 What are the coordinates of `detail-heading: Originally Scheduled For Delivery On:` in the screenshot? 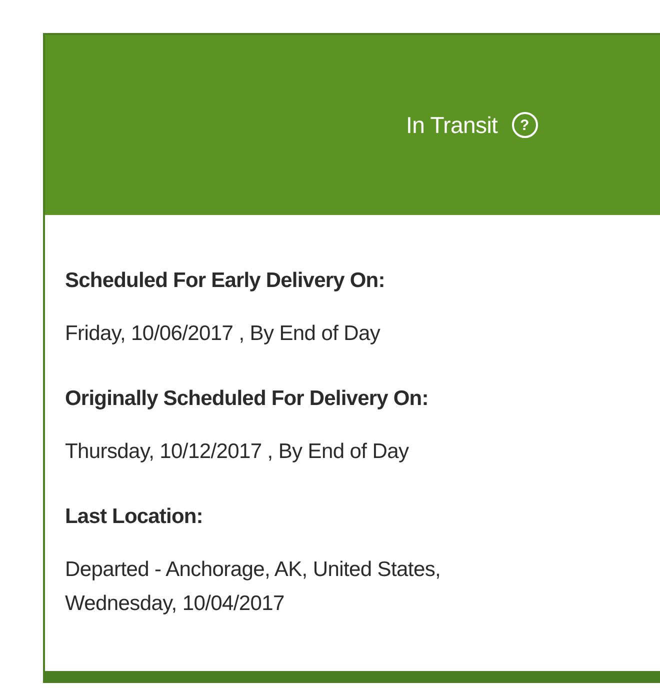 It's located at (247, 399).